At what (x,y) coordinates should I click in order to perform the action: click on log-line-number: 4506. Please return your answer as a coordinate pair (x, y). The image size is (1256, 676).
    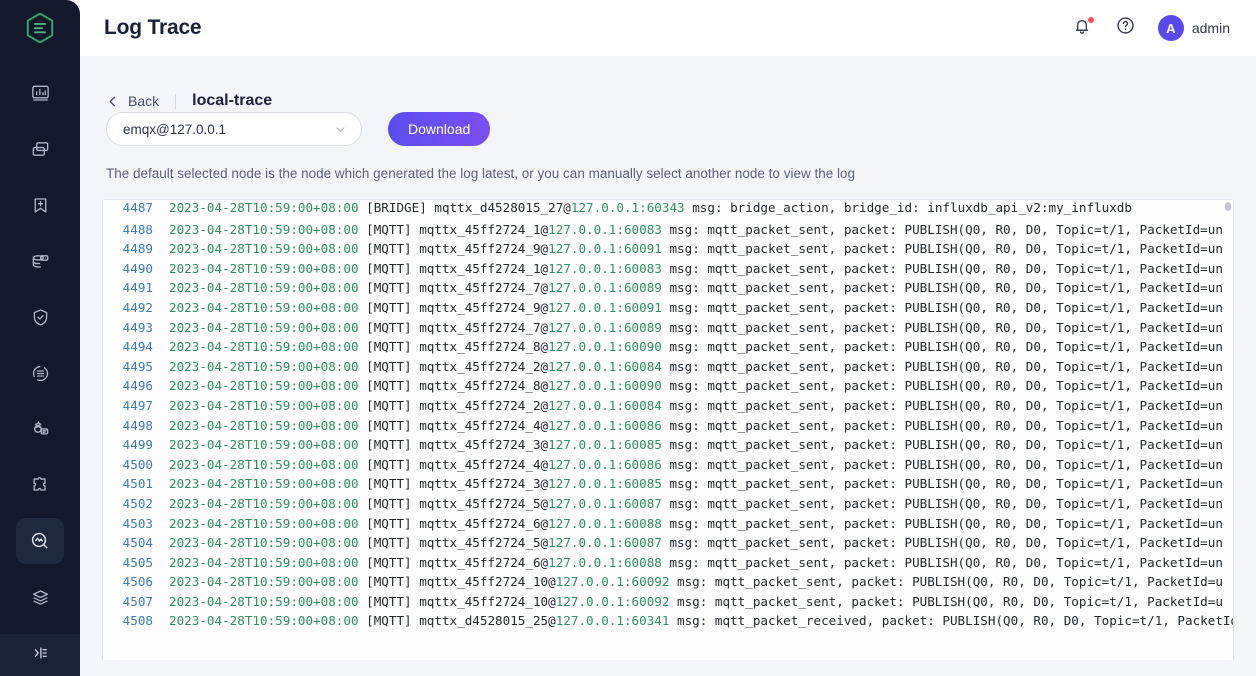
    Looking at the image, I should click on (137, 582).